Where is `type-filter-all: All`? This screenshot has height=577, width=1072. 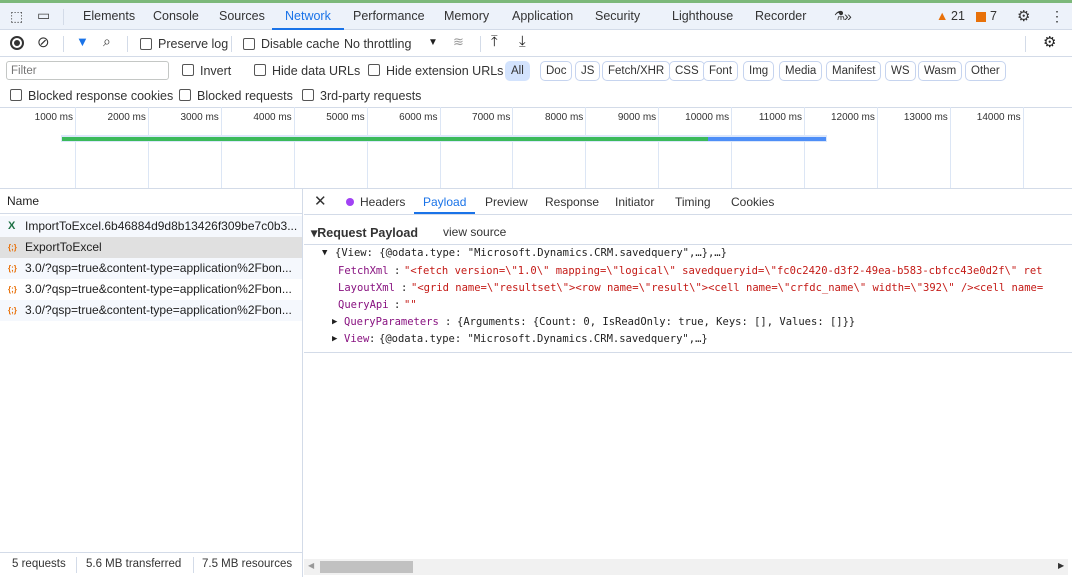
type-filter-all: All is located at coordinates (517, 71).